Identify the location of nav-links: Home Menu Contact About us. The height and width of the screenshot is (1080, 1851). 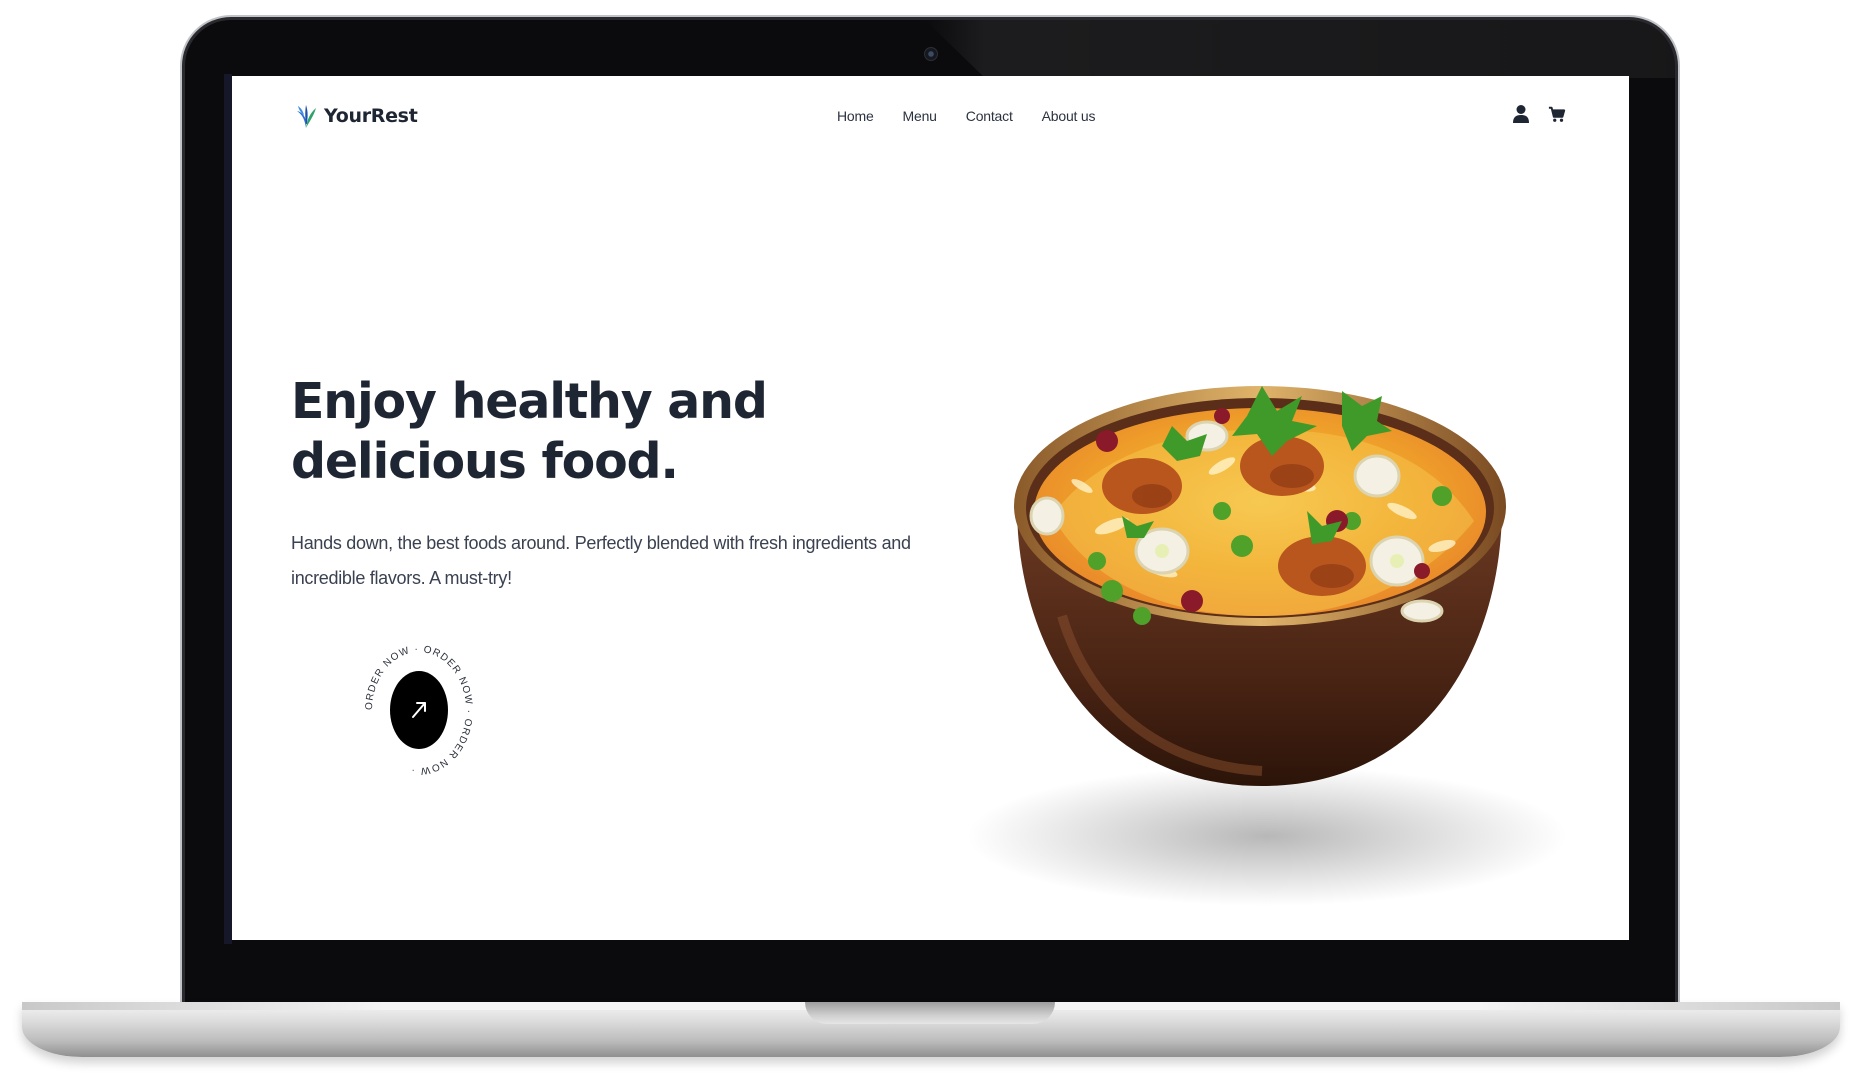
(966, 117).